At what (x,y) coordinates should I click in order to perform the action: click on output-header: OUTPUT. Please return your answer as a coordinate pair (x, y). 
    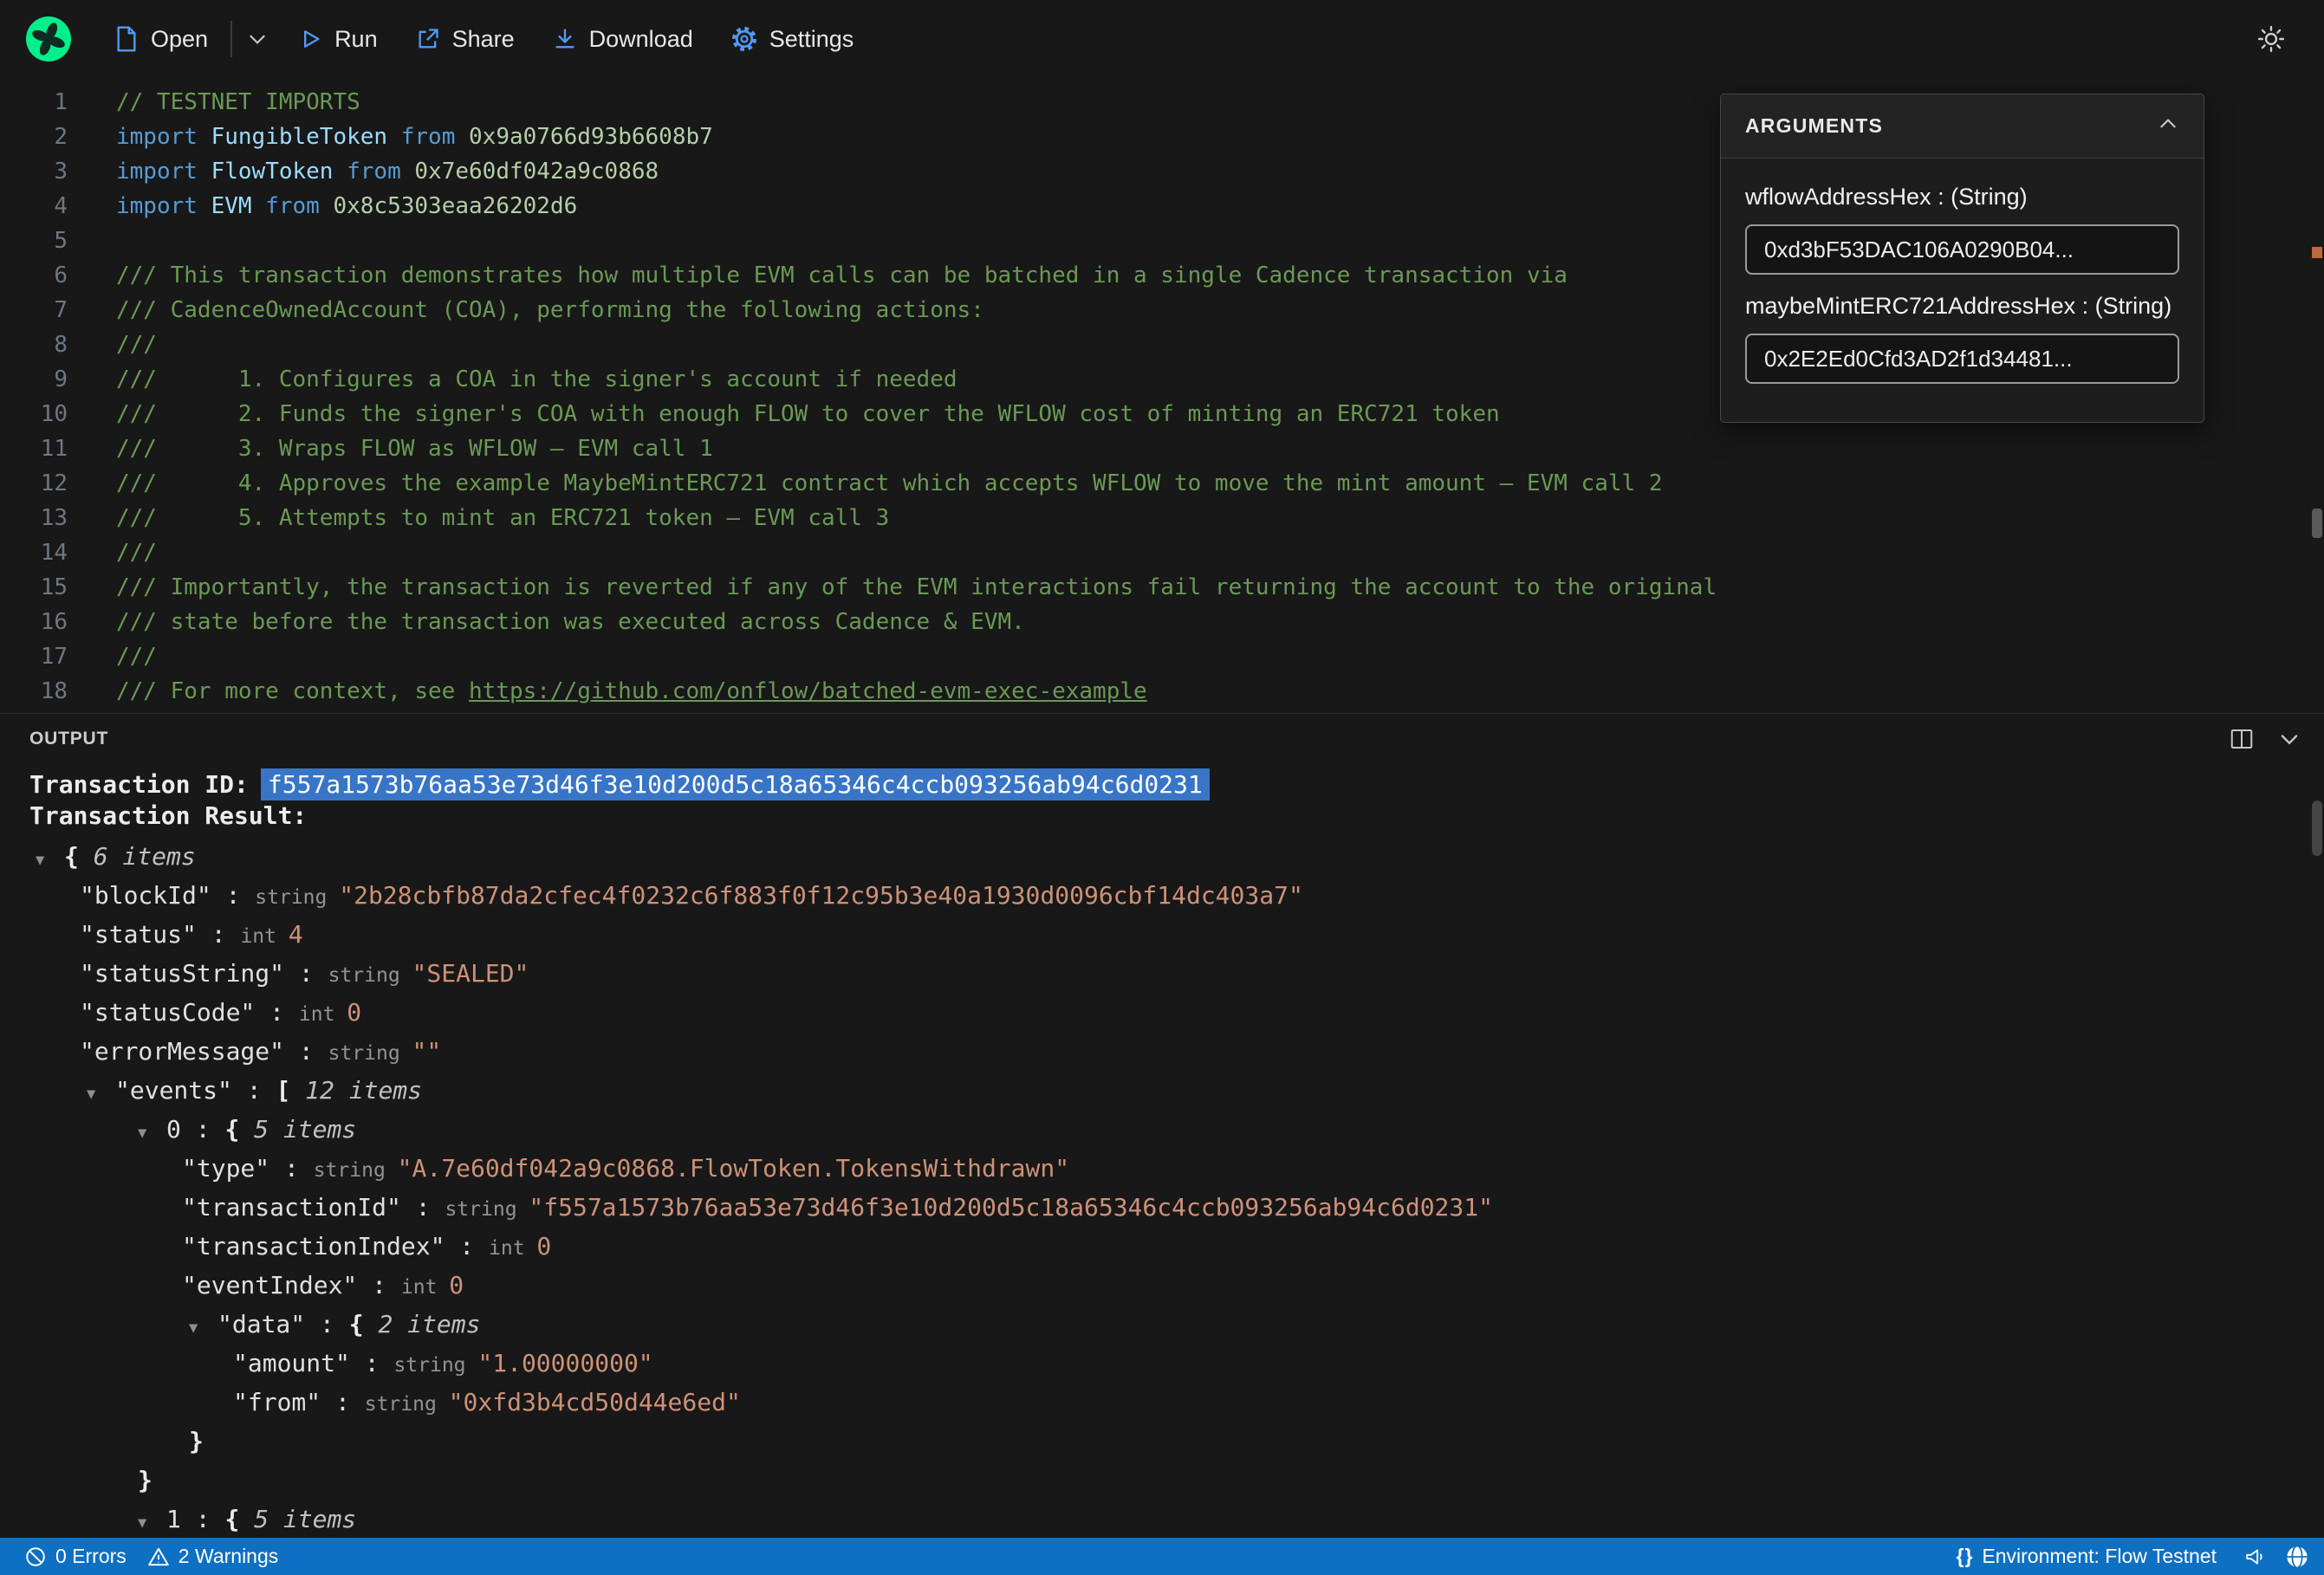
    Looking at the image, I should click on (1162, 739).